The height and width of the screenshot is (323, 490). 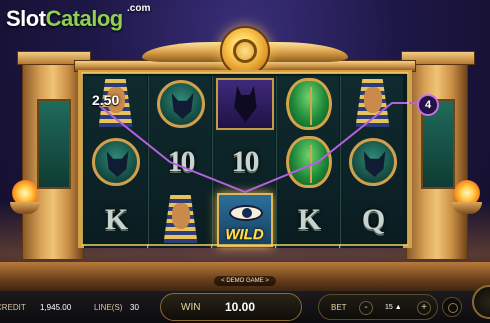 What do you see at coordinates (106, 100) in the screenshot?
I see `line-win-amount: 2.50` at bounding box center [106, 100].